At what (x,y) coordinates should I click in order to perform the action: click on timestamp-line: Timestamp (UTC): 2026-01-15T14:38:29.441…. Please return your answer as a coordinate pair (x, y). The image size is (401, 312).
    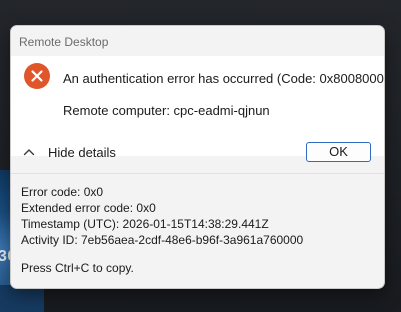
    Looking at the image, I should click on (145, 224).